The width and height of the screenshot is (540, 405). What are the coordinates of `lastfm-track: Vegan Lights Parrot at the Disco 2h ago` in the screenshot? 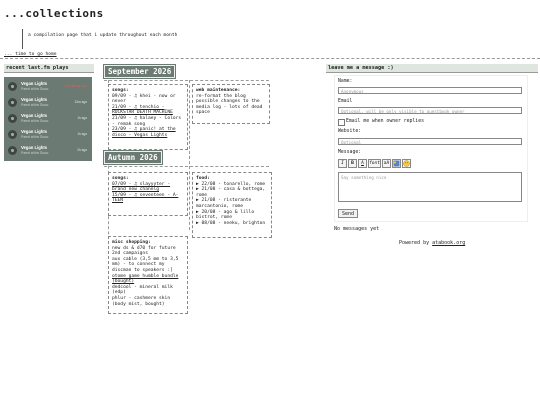 It's located at (49, 151).